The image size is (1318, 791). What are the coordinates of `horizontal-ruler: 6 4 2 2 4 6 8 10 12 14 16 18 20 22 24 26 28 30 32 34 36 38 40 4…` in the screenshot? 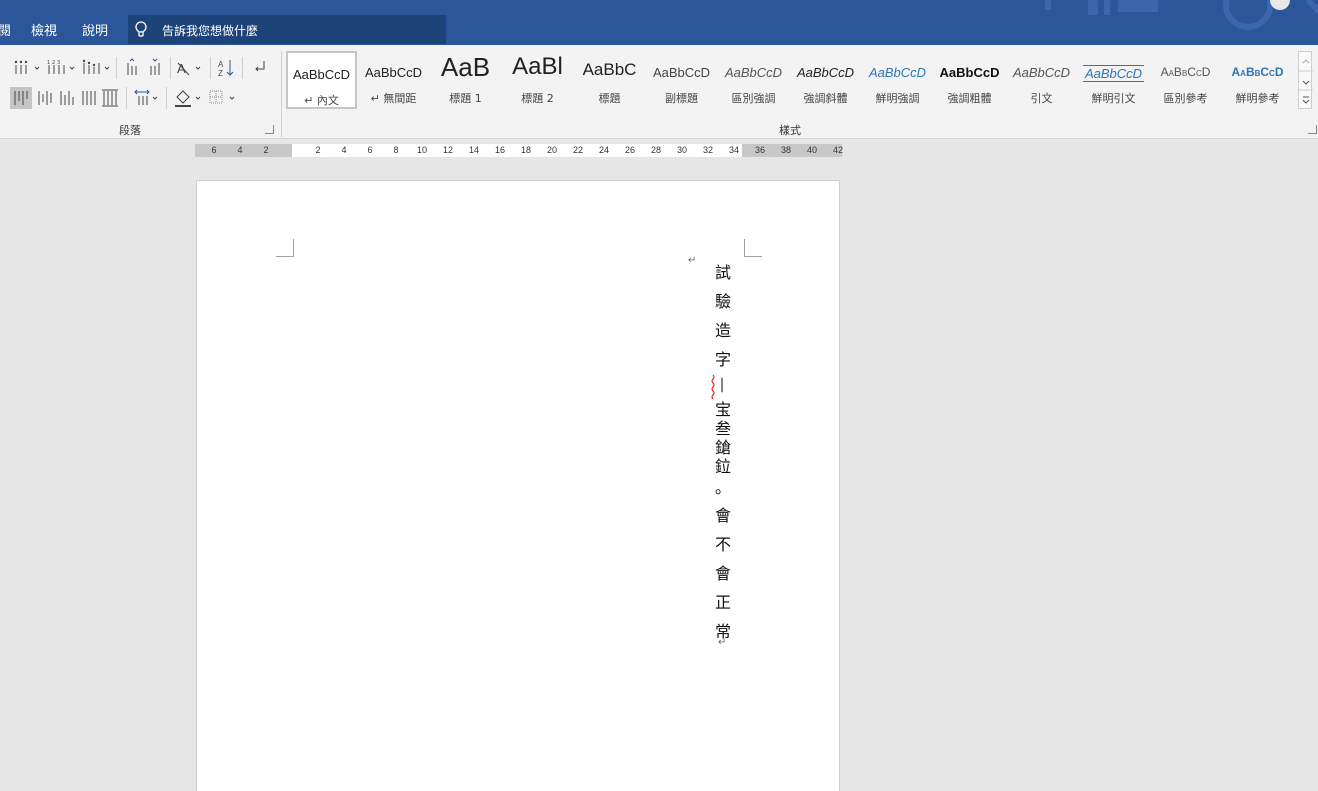 It's located at (519, 150).